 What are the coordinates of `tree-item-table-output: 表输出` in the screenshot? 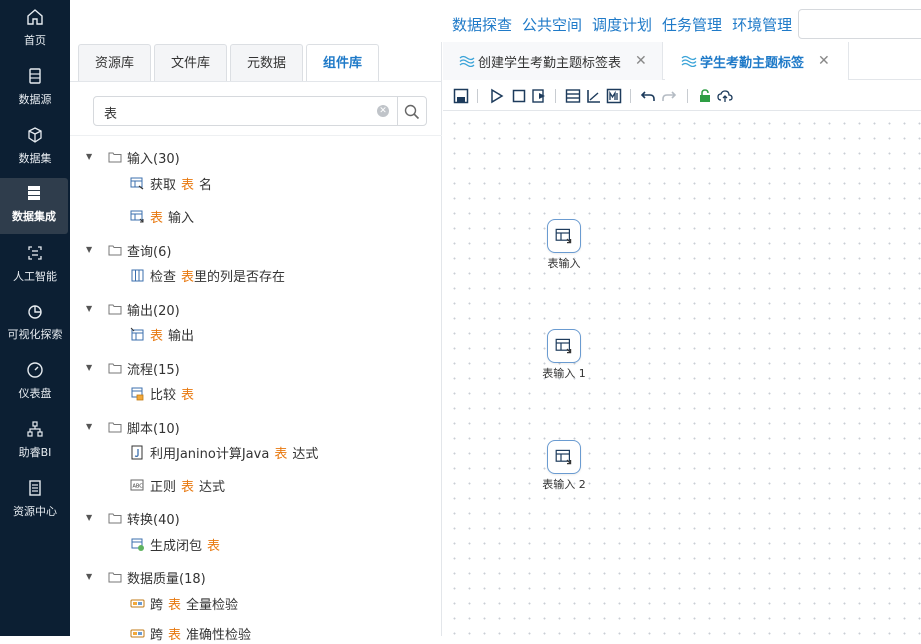 It's located at (162, 334).